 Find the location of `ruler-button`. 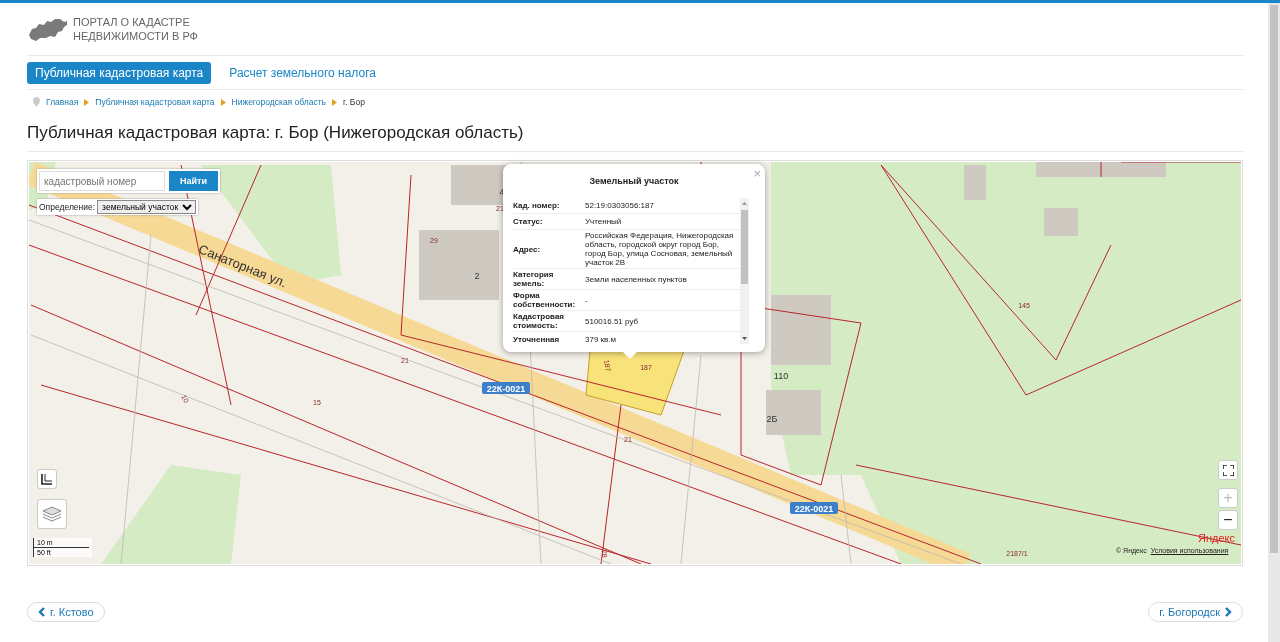

ruler-button is located at coordinates (47, 479).